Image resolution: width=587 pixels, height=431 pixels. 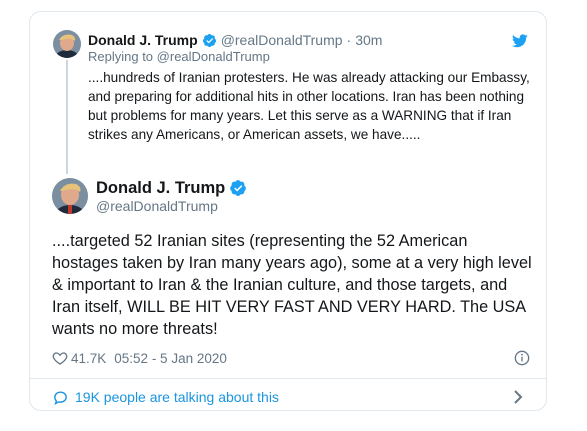 I want to click on like-count: 41.7K, so click(x=89, y=358).